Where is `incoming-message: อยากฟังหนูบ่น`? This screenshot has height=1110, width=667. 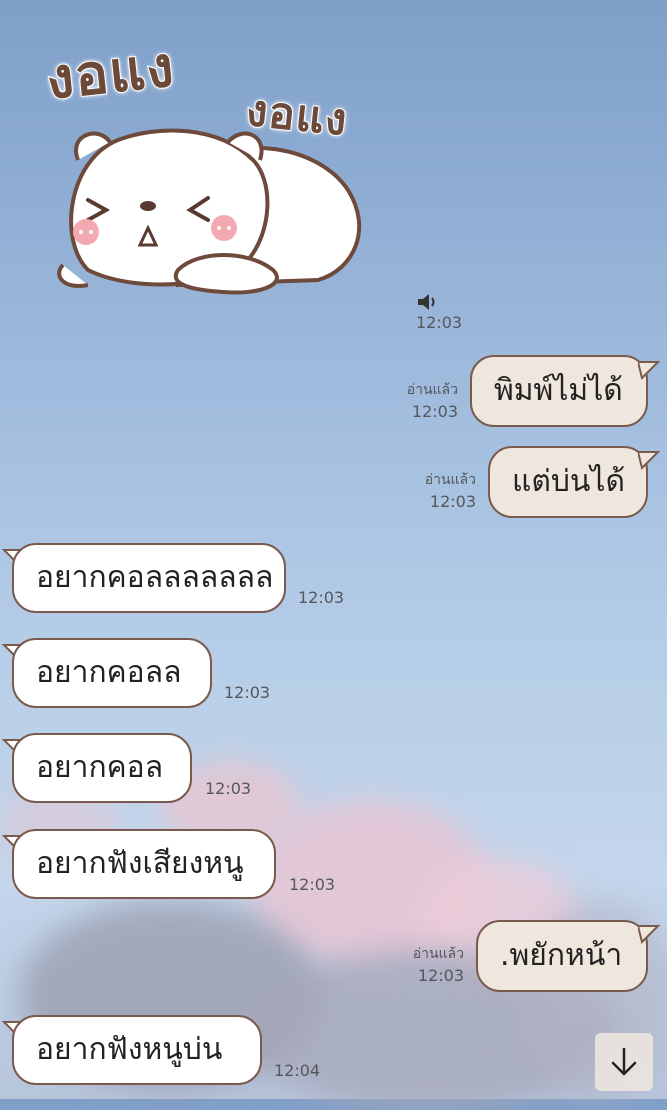 incoming-message: อยากฟังหนูบ่น is located at coordinates (137, 1050).